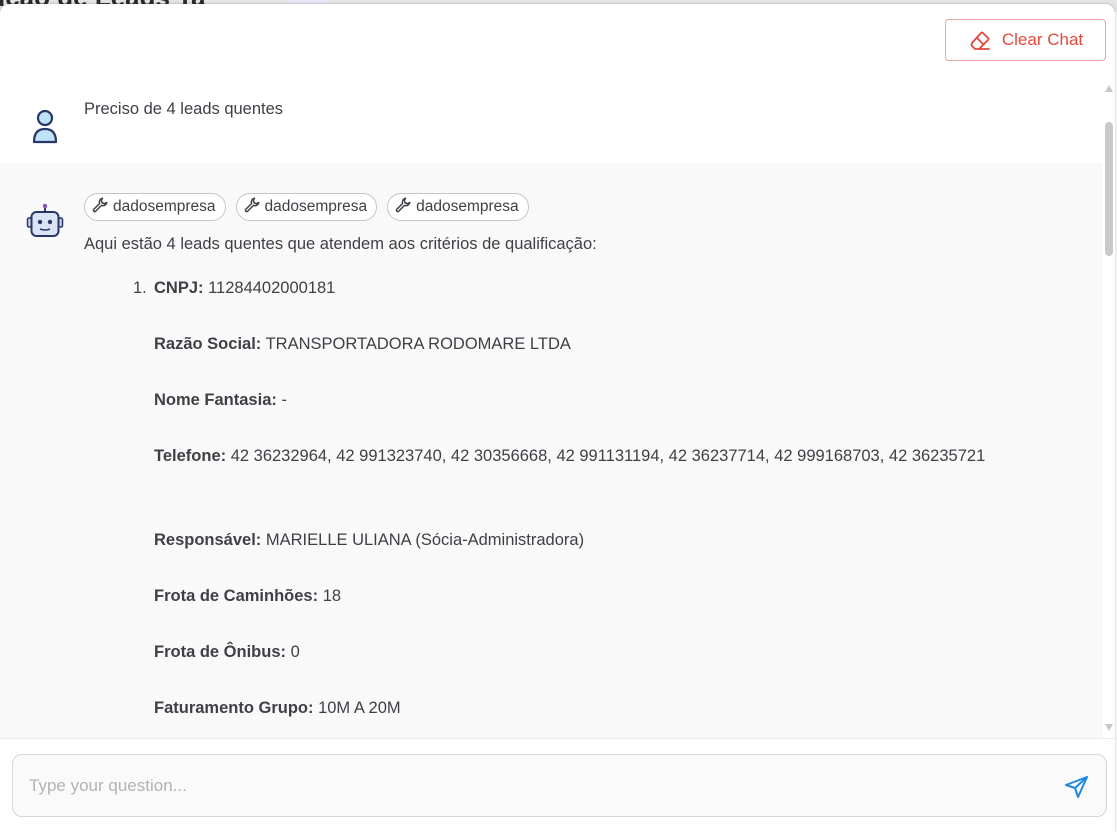  What do you see at coordinates (208, 540) in the screenshot?
I see `responsavel-label: Responsável:` at bounding box center [208, 540].